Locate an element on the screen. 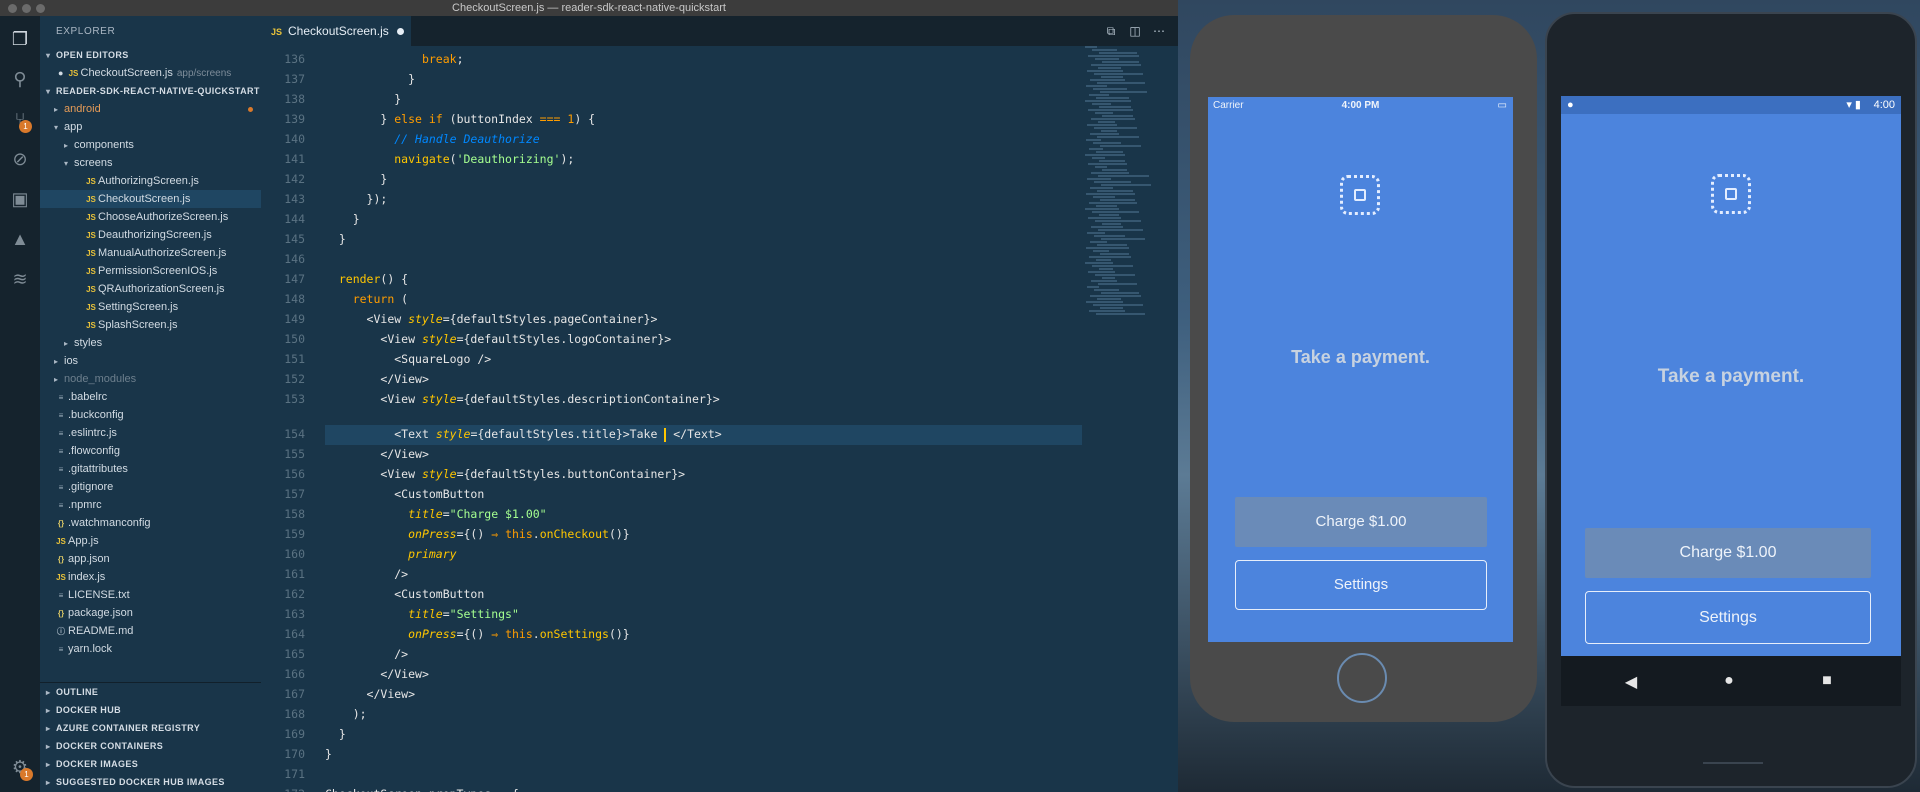  minimize-window-button is located at coordinates (26, 8).